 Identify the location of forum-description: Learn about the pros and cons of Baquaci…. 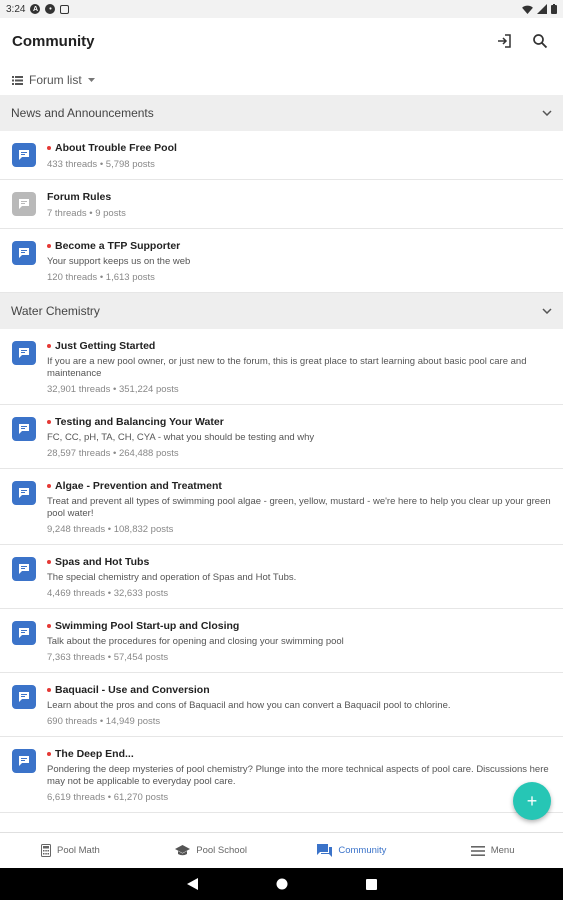
(249, 705).